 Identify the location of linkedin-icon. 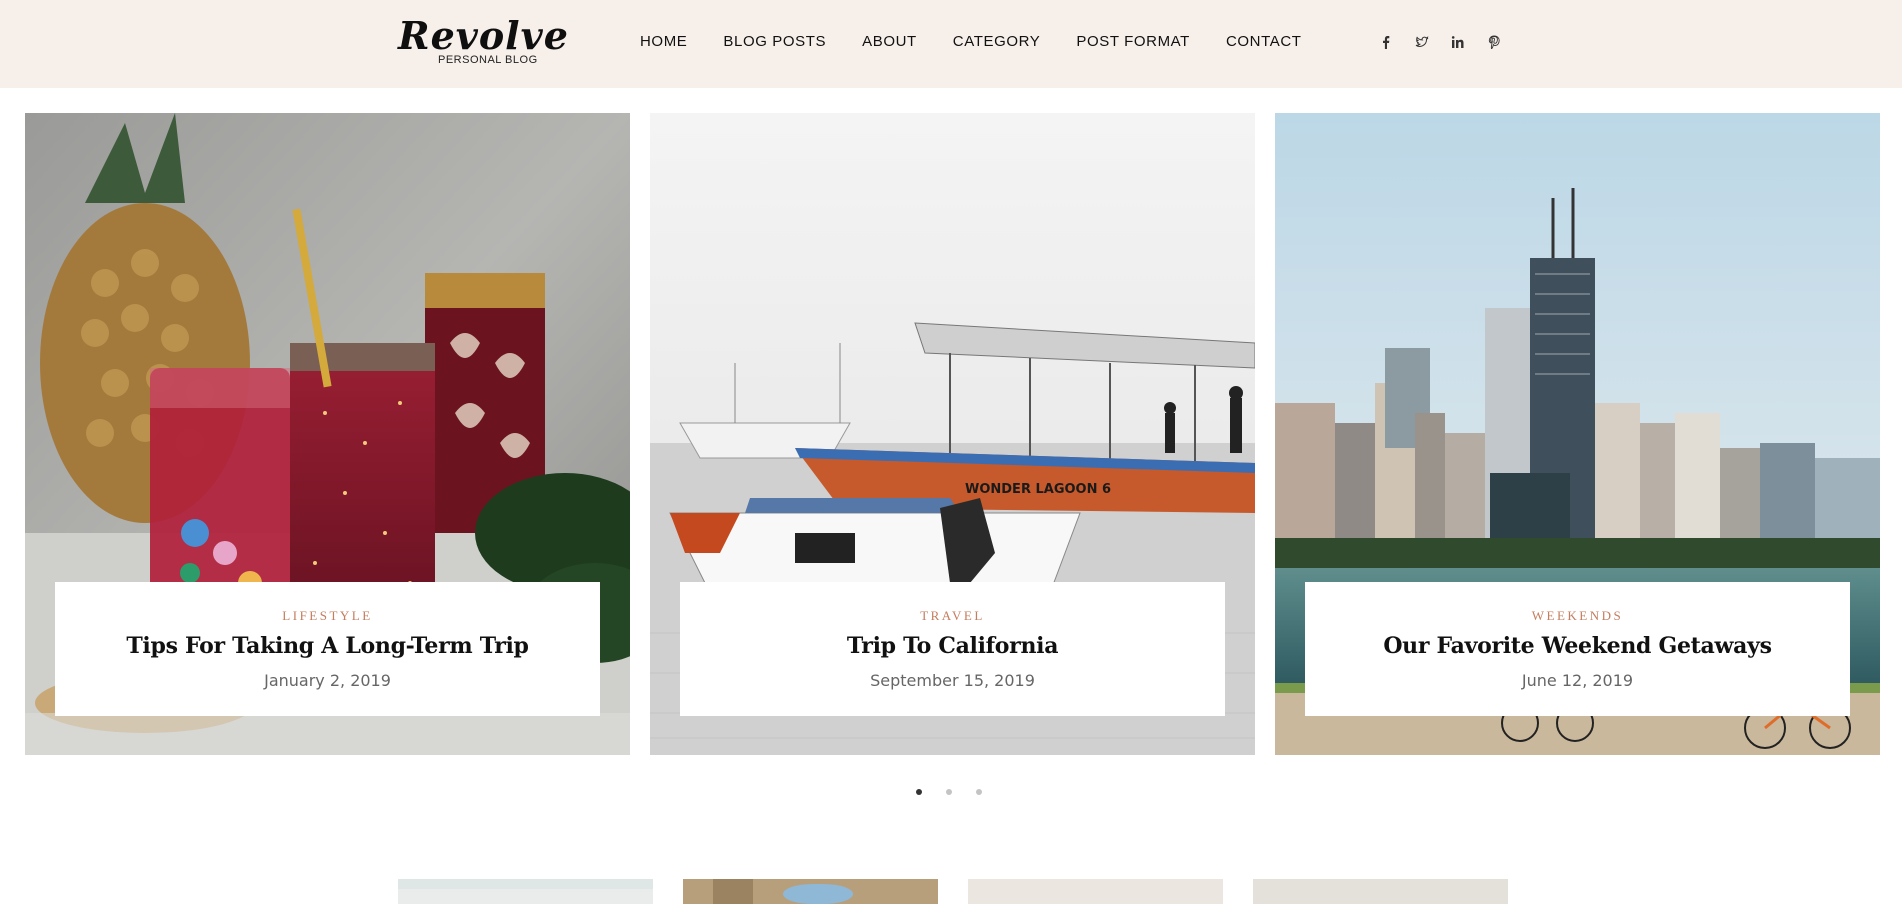
(1458, 42).